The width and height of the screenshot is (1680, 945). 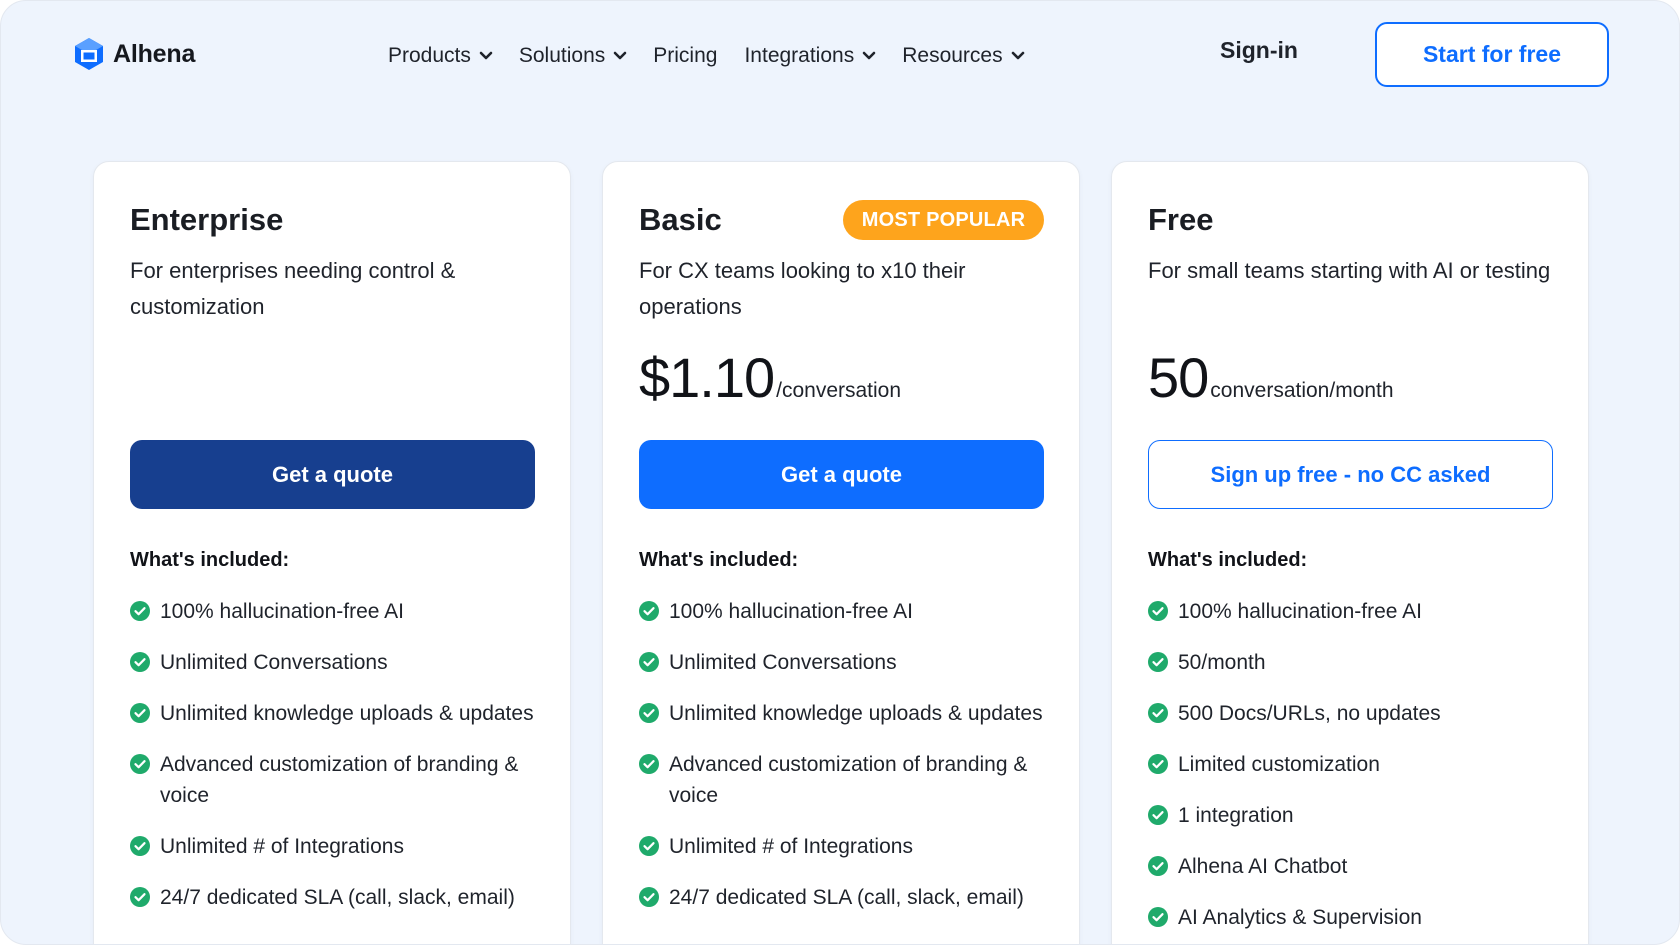 I want to click on feature-text: Limited customization, so click(x=1279, y=764).